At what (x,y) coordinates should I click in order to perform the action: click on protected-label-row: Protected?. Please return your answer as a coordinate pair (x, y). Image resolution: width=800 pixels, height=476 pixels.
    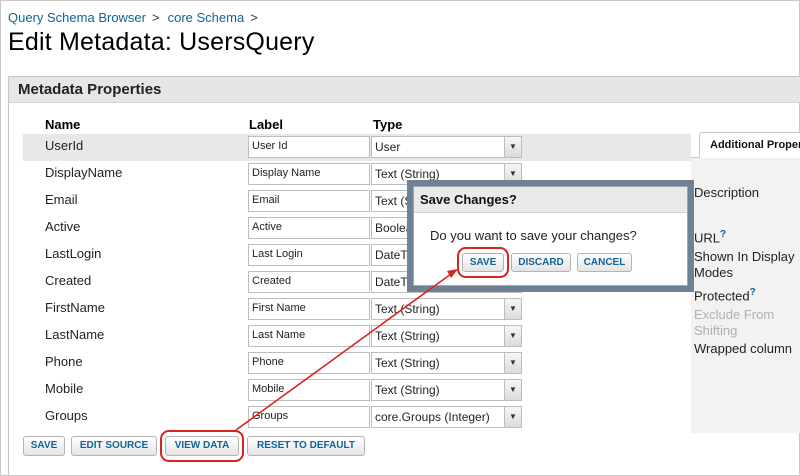
    Looking at the image, I should click on (725, 295).